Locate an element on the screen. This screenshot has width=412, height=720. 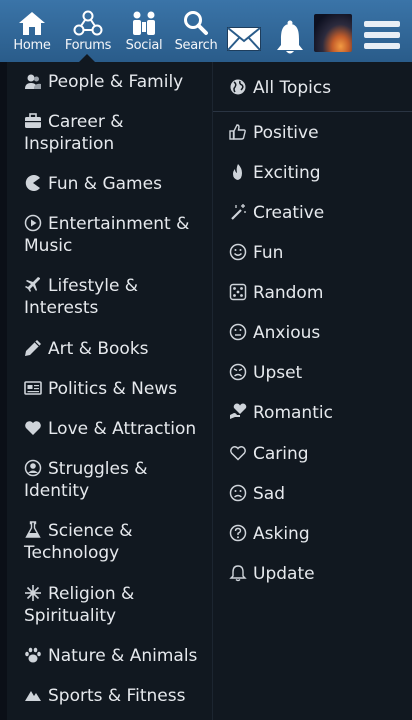
topic-creative: Creative is located at coordinates (319, 213).